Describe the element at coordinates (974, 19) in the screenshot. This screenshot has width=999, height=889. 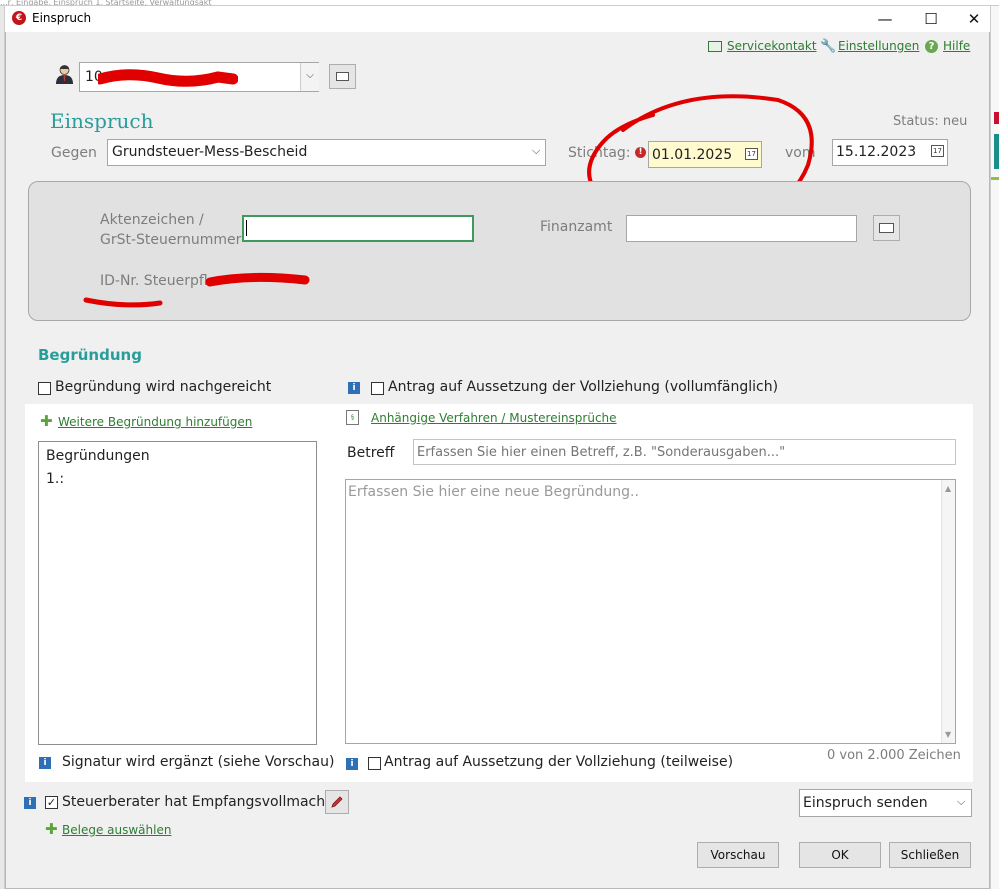
I see `close-button: ✕` at that location.